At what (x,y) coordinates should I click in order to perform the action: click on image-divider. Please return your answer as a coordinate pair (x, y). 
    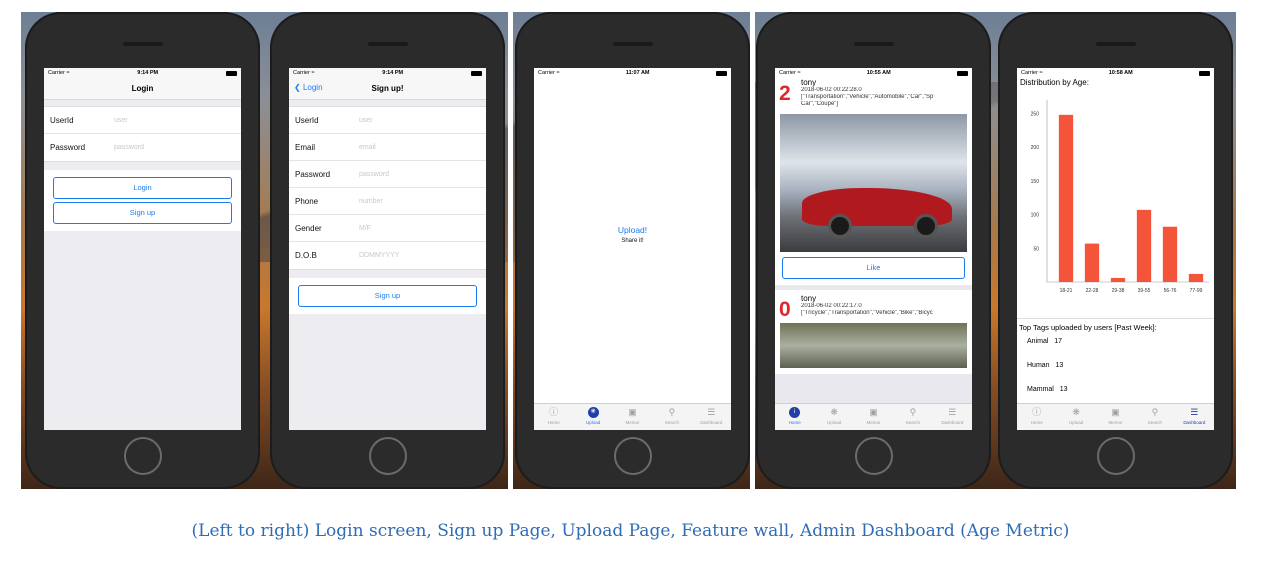
    Looking at the image, I should click on (752, 250).